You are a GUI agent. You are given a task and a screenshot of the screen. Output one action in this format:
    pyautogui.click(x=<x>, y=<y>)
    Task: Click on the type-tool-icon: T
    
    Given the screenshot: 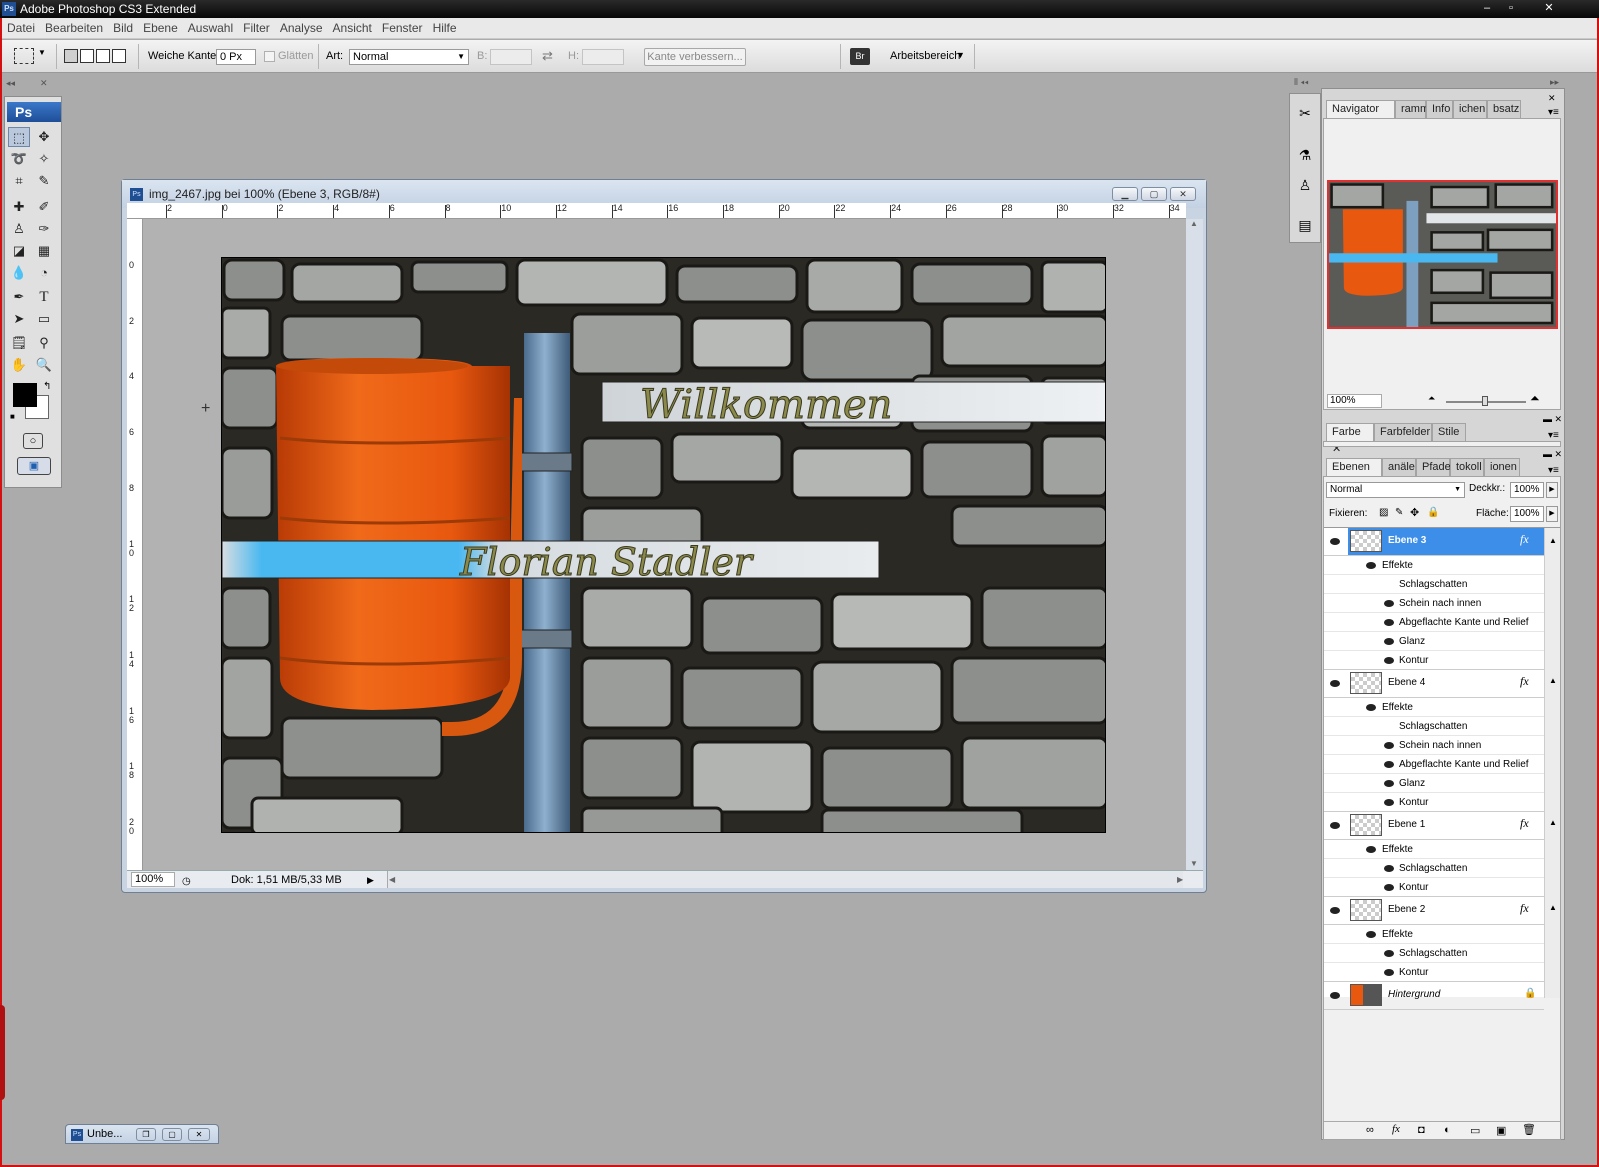 What is the action you would take?
    pyautogui.click(x=44, y=297)
    